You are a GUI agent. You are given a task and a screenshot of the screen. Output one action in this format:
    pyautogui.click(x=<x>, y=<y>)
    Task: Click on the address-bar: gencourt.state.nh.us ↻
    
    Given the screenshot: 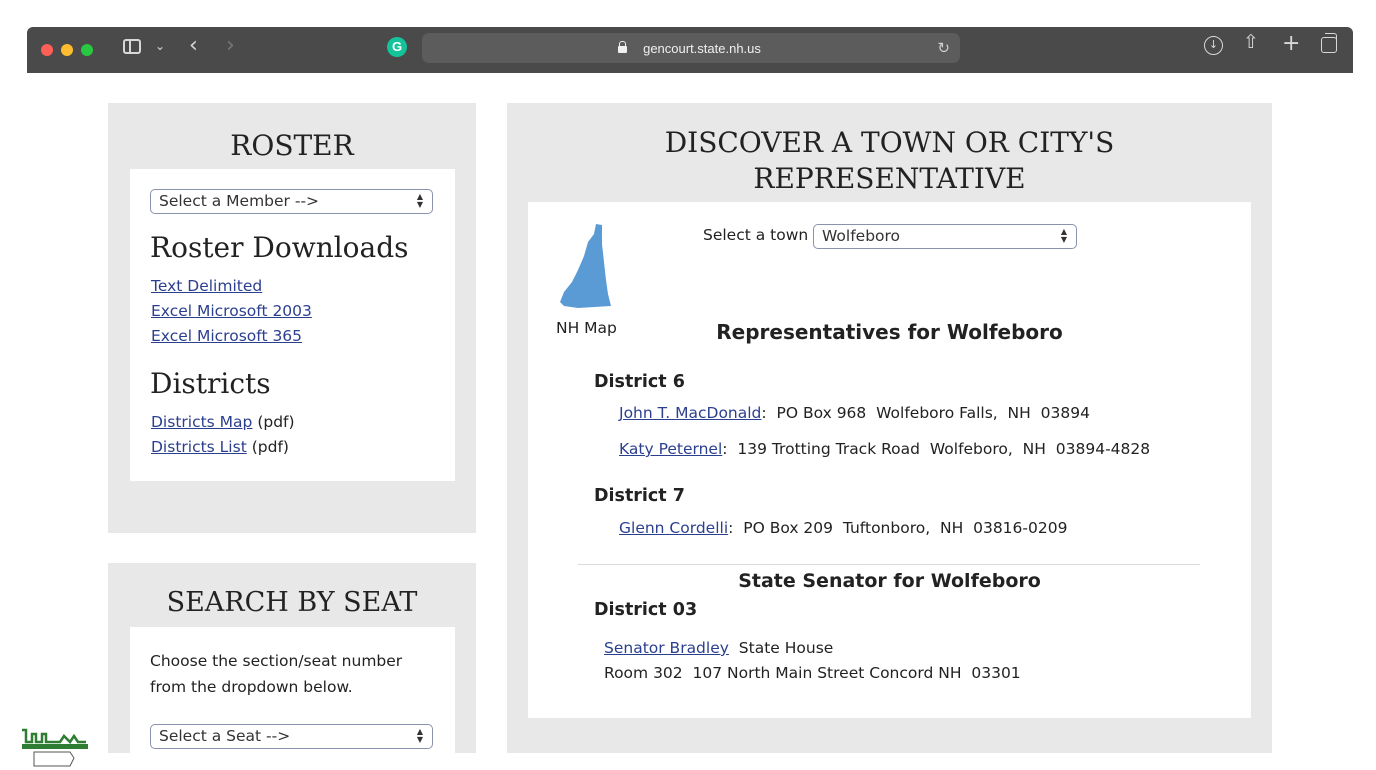 What is the action you would take?
    pyautogui.click(x=691, y=48)
    